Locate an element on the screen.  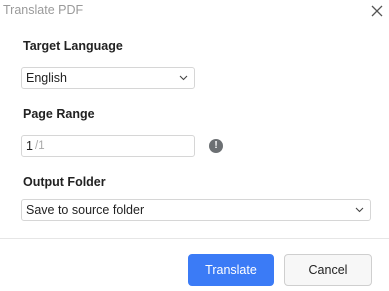
output-folder-value: Save to source folder is located at coordinates (85, 210).